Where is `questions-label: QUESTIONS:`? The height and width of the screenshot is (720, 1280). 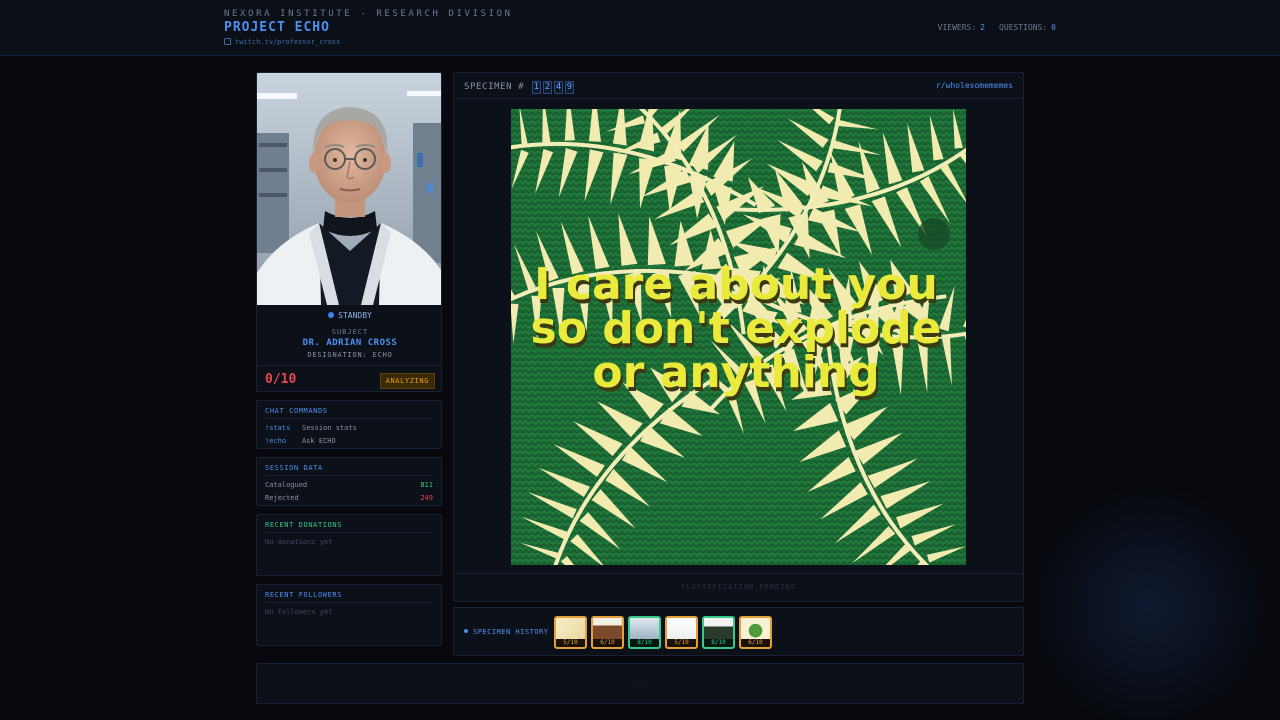 questions-label: QUESTIONS: is located at coordinates (1023, 27).